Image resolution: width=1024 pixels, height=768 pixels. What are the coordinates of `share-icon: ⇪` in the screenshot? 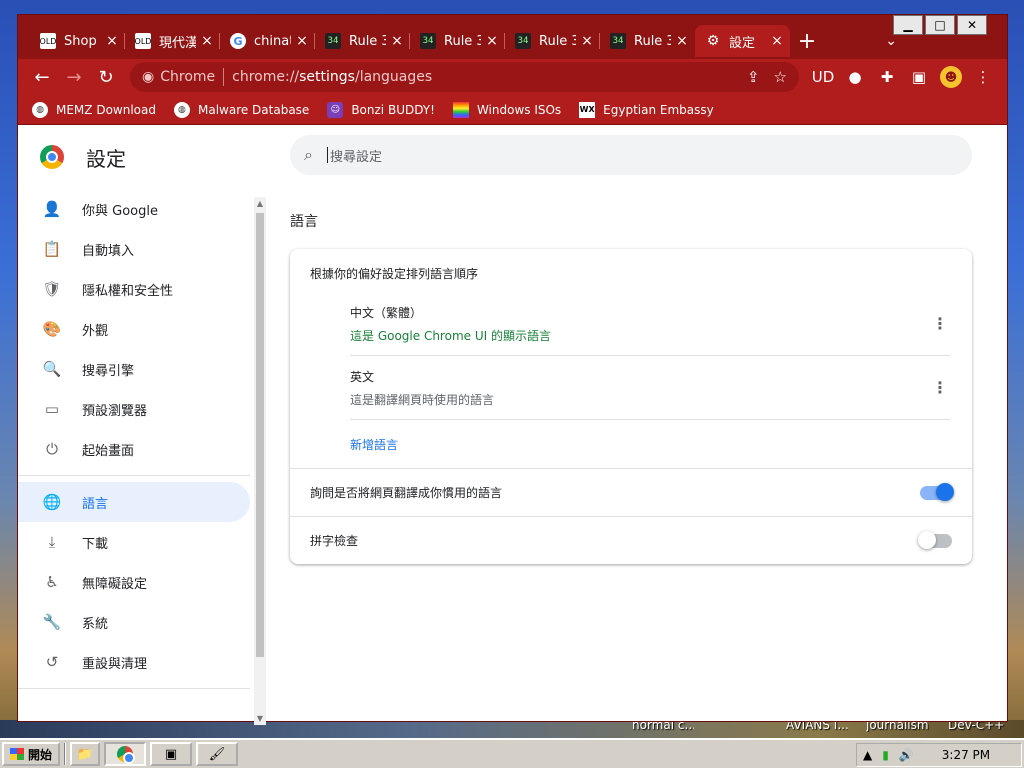 It's located at (753, 77).